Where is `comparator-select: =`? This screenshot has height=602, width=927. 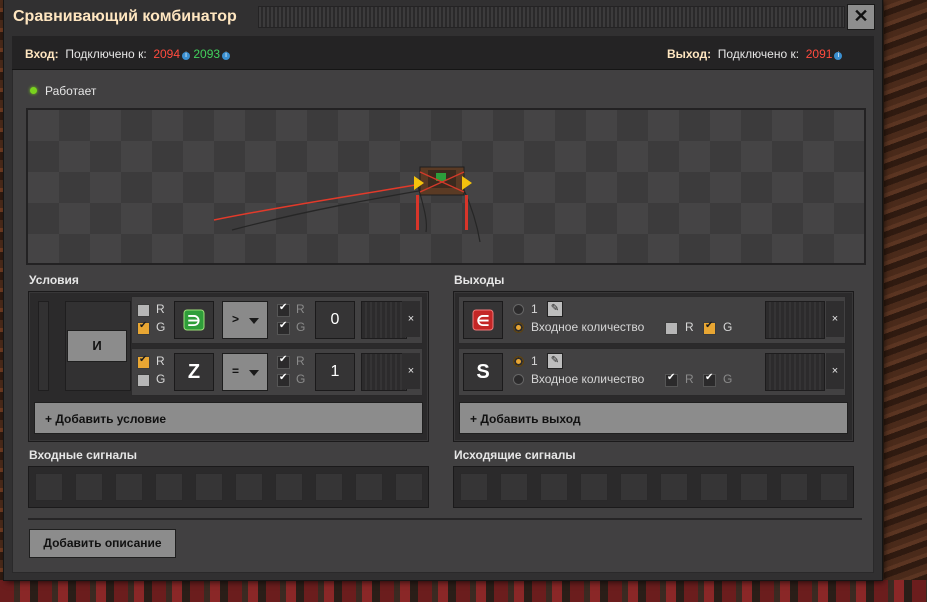 comparator-select: = is located at coordinates (245, 372).